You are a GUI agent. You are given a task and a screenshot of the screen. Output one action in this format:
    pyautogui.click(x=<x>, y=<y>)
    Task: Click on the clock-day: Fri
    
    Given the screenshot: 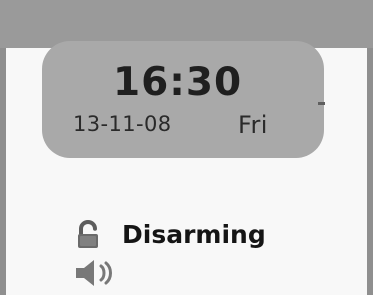 What is the action you would take?
    pyautogui.click(x=253, y=125)
    